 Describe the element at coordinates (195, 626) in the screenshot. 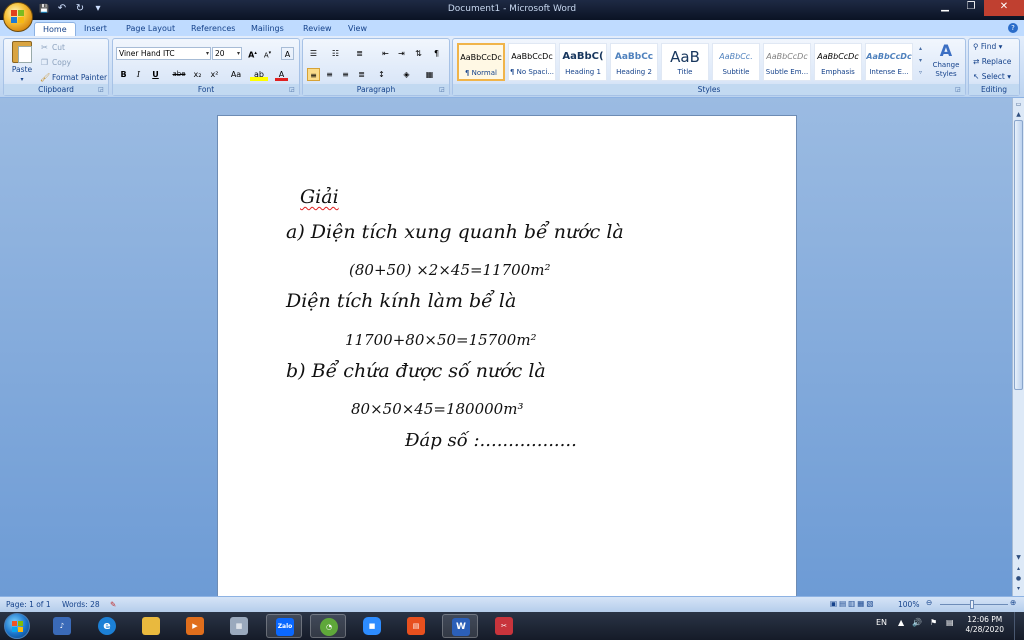

I see `taskbar-app-player: ▶` at that location.